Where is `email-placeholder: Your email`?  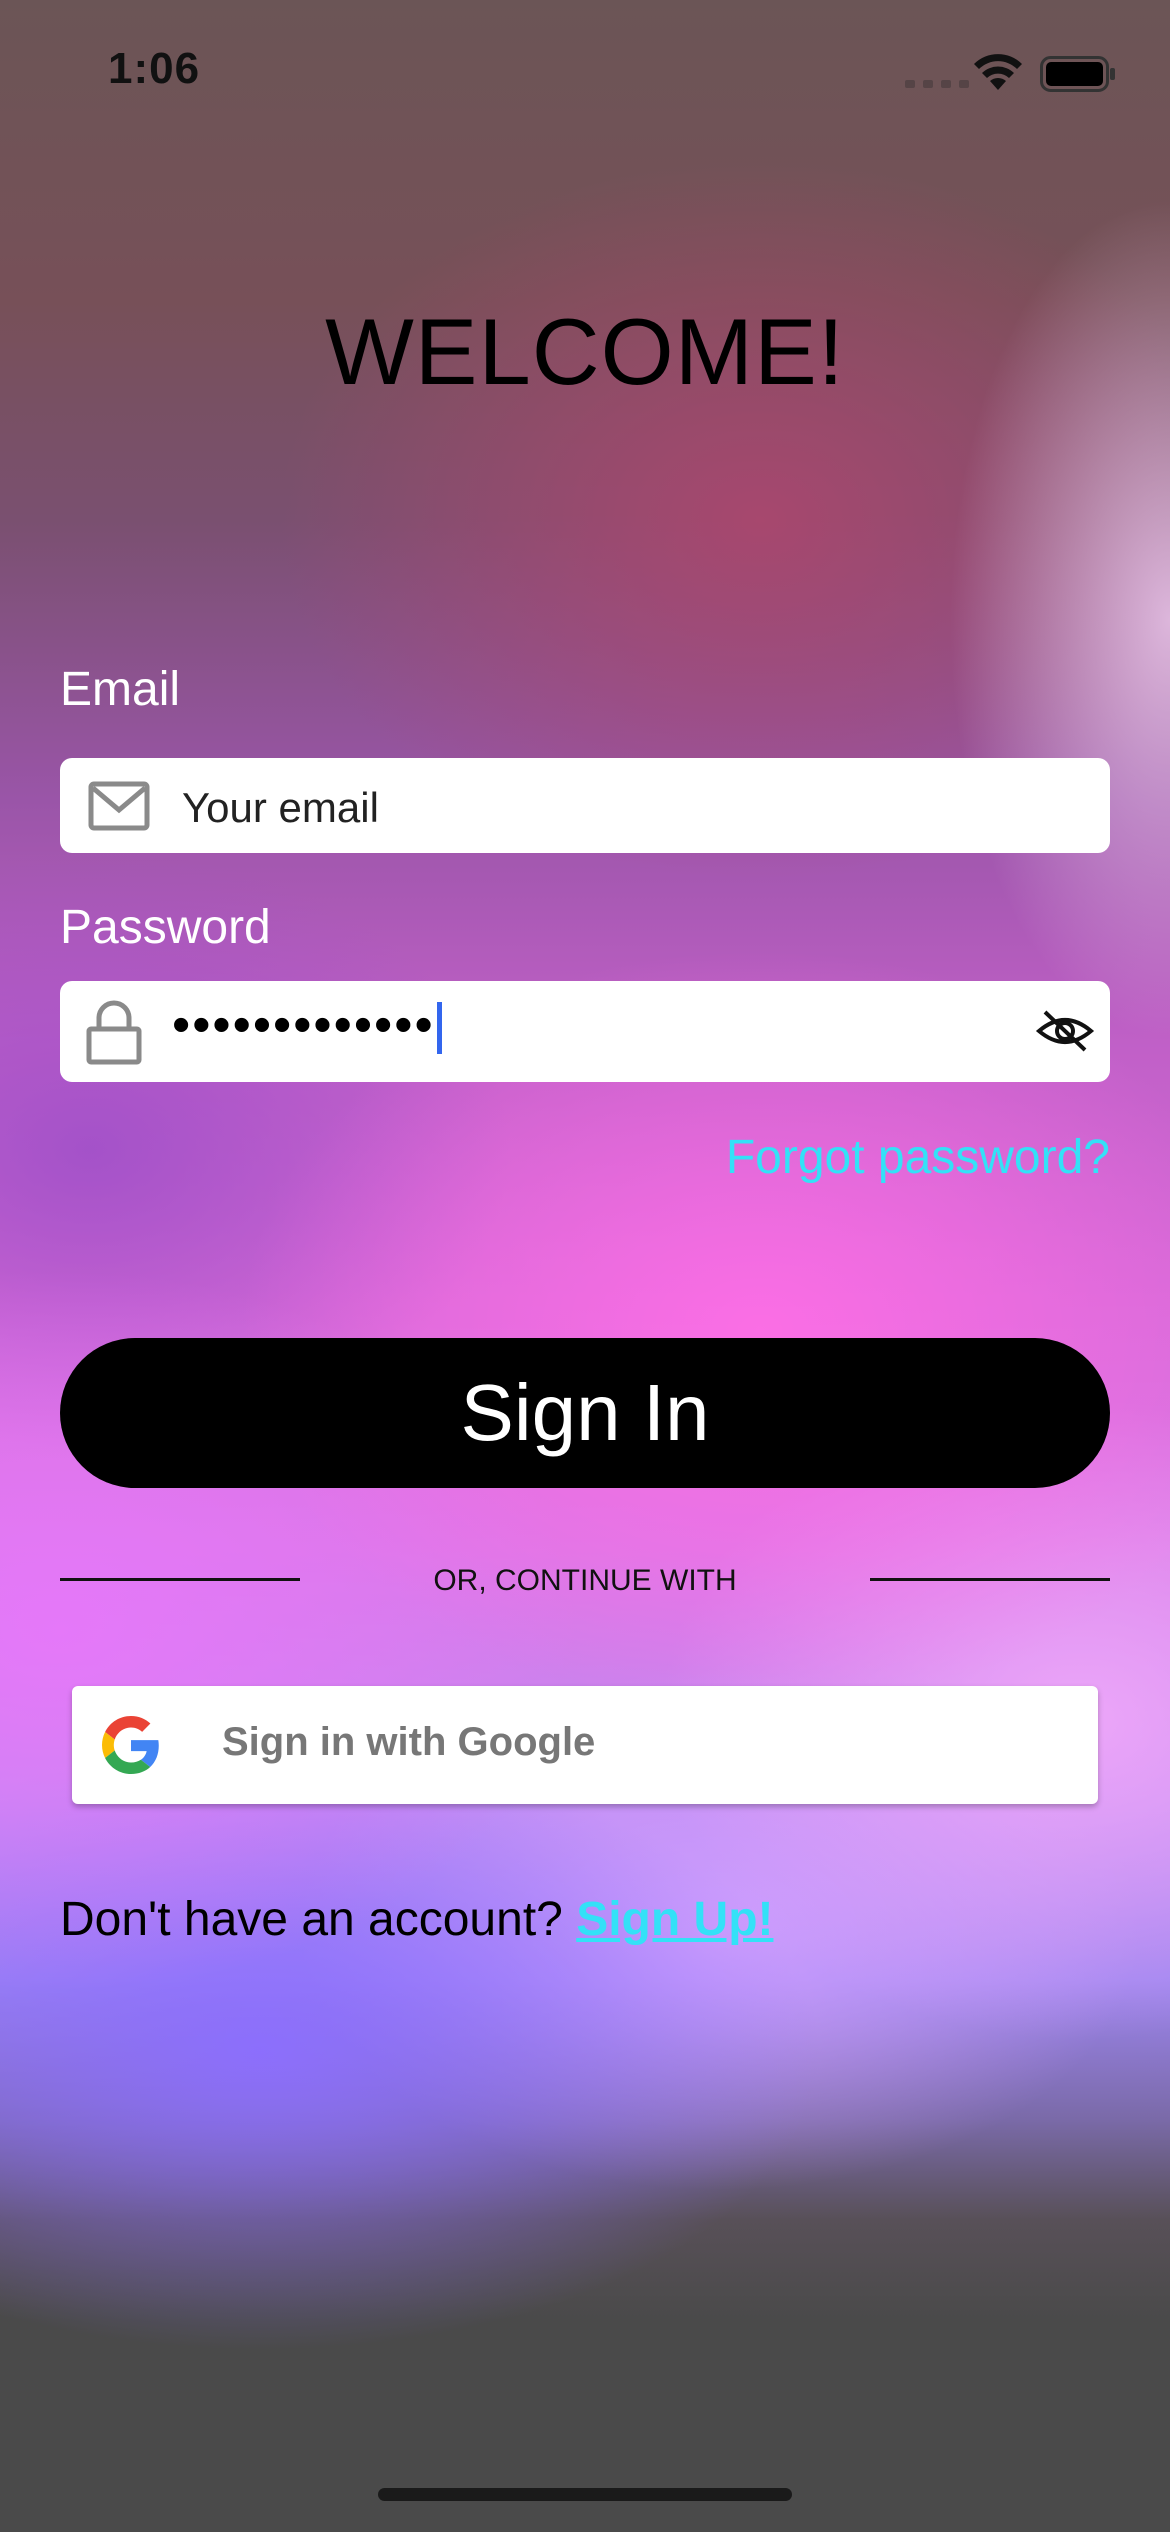 email-placeholder: Your email is located at coordinates (280, 807).